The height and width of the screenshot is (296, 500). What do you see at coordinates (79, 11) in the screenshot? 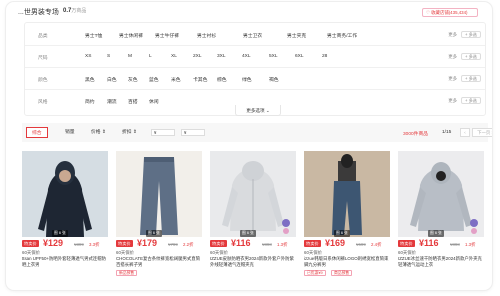
I see `product-count-unit: 万商品` at bounding box center [79, 11].